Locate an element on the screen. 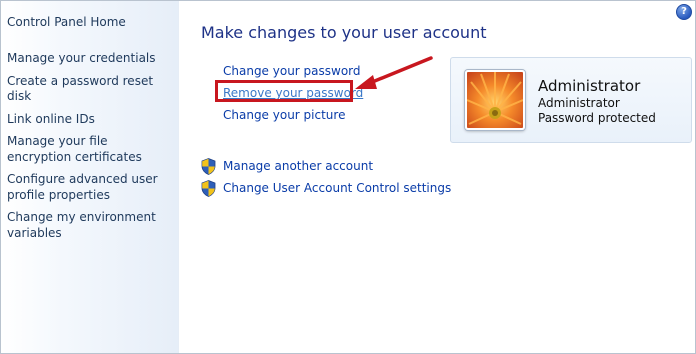 The image size is (696, 354). sidebar-item-file-encryption-certificates: Manage your file encryption certificates is located at coordinates (89, 149).